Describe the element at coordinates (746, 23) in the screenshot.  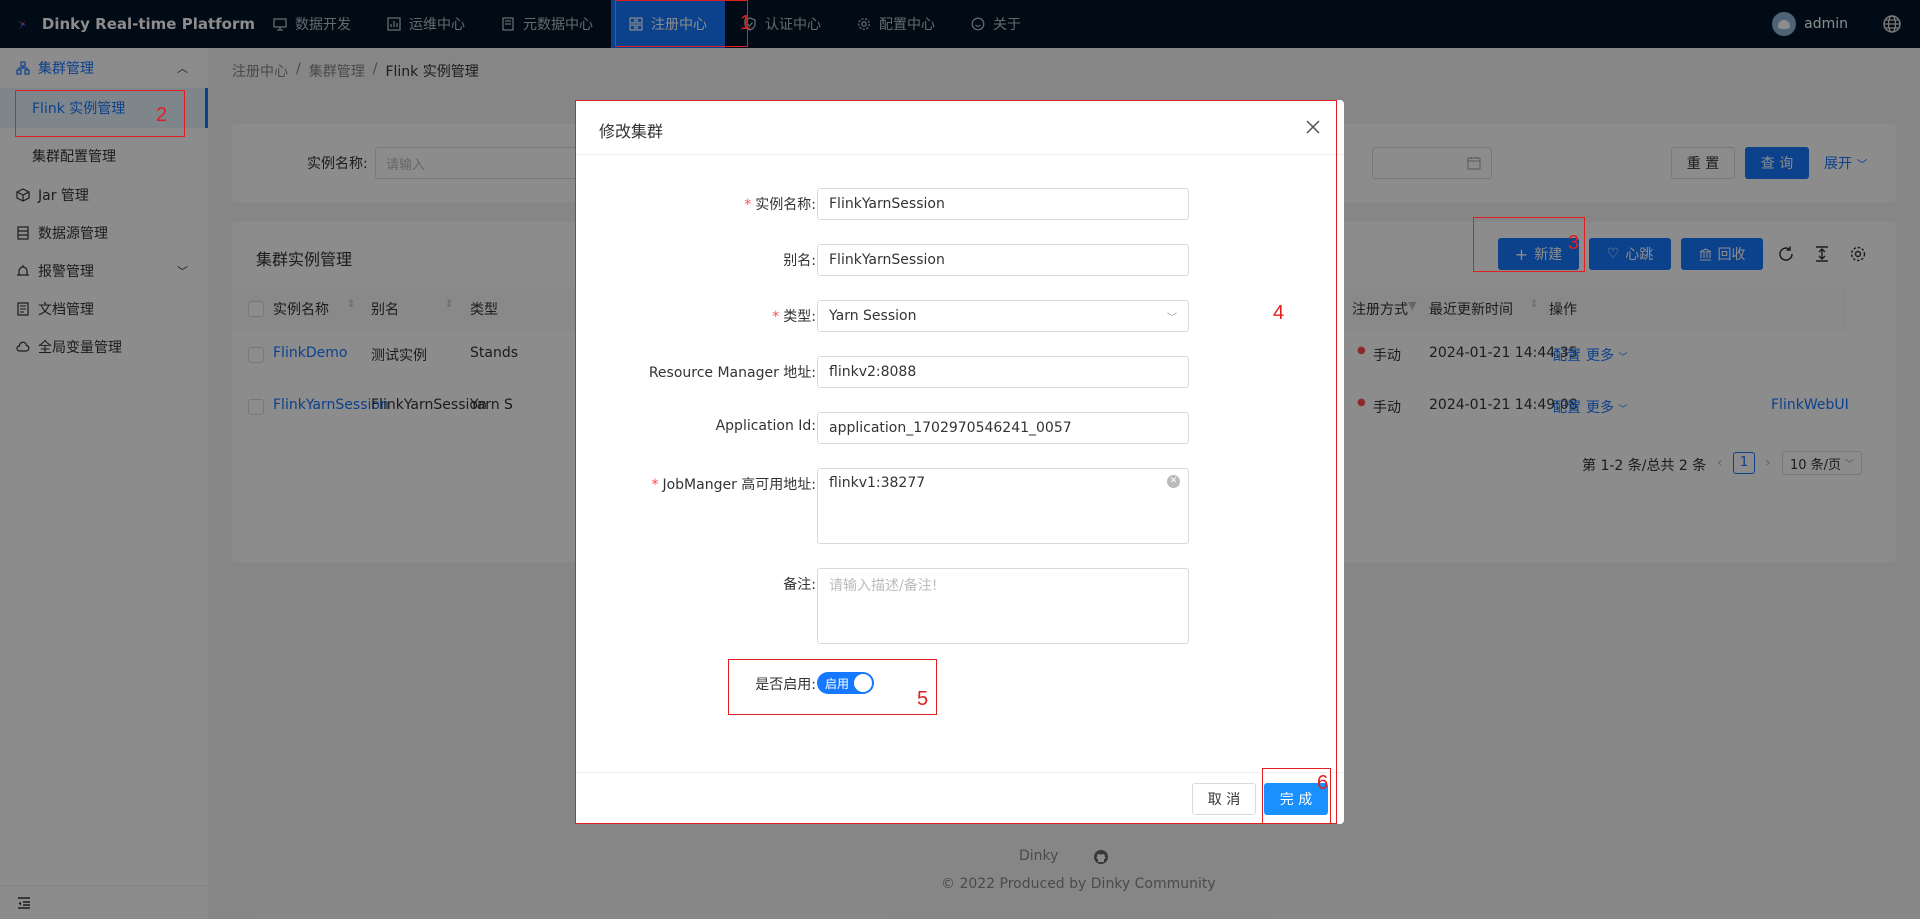
I see `annotation-number: 1` at that location.